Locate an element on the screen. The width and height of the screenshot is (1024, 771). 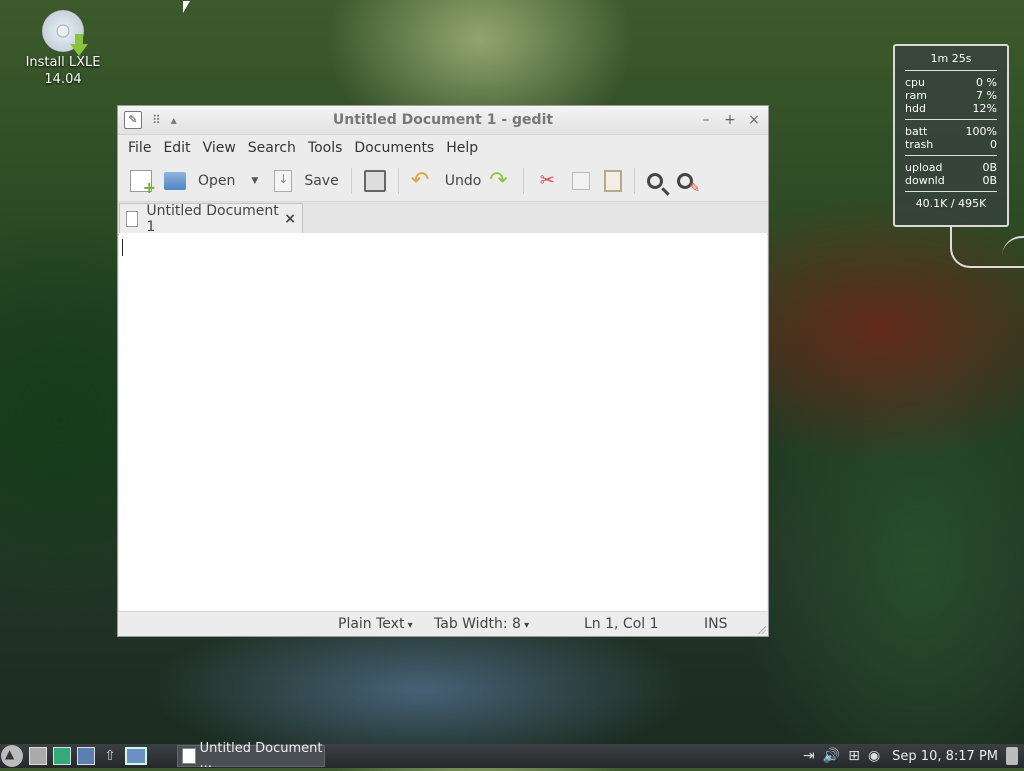
undo-button: ↶ Undo is located at coordinates (446, 181).